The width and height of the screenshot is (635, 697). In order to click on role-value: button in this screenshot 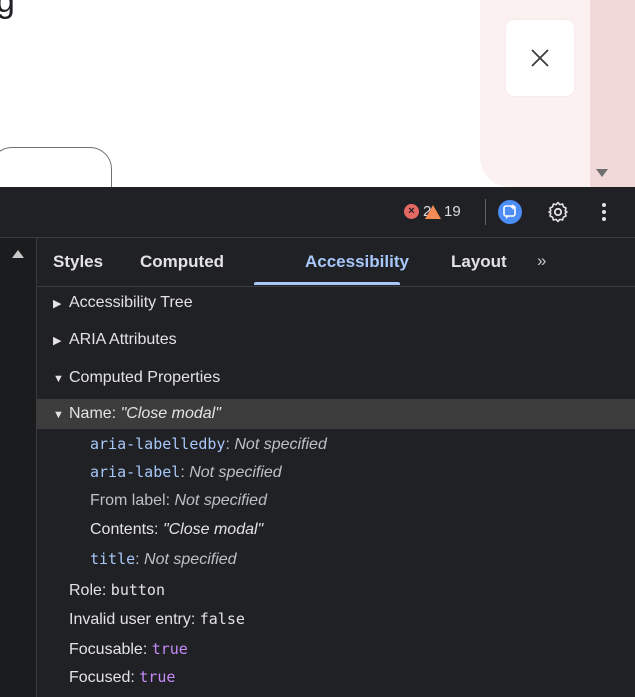, I will do `click(137, 590)`.